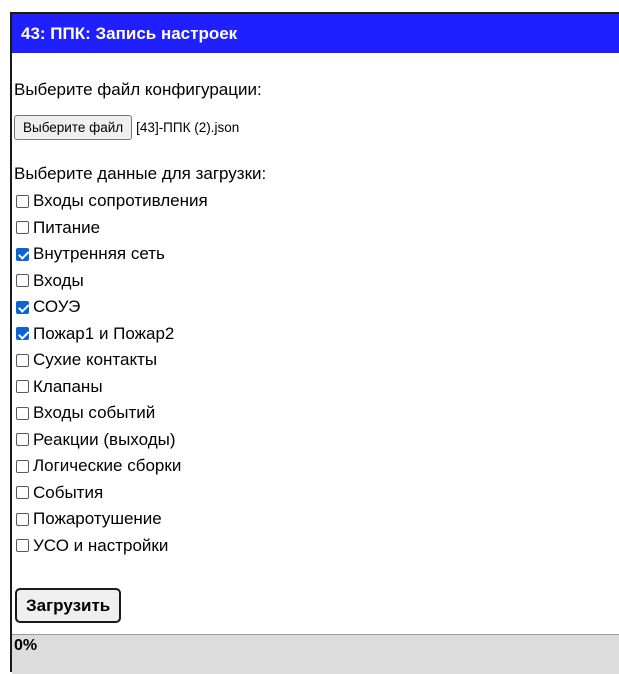  I want to click on file-input-row: Выберите файл [43]-ППК (2).json, so click(126, 127).